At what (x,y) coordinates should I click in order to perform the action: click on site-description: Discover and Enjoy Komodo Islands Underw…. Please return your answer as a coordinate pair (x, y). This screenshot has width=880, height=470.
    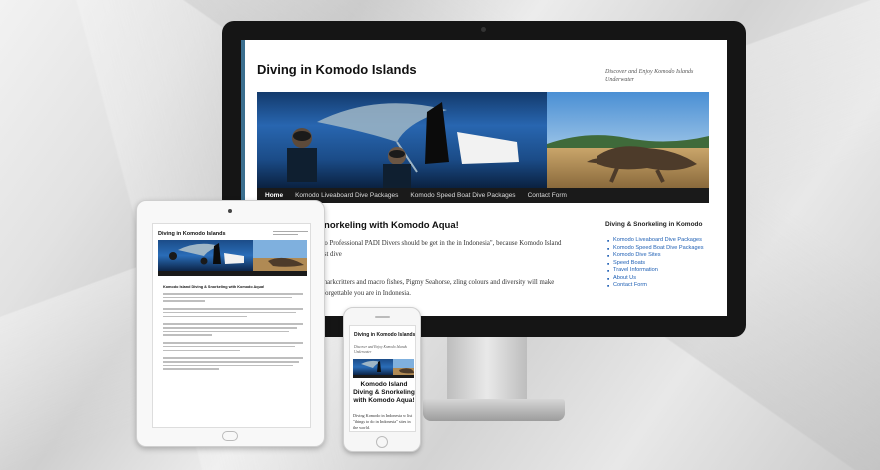
    Looking at the image, I should click on (649, 76).